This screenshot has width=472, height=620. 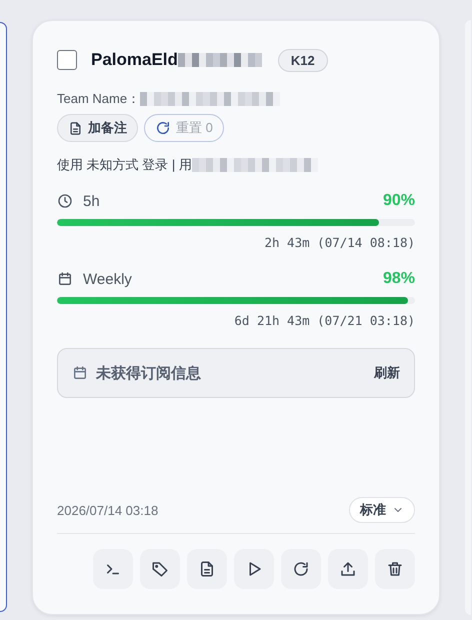 What do you see at coordinates (124, 165) in the screenshot?
I see `login-info: 使用 未知方式 登录 | 用` at bounding box center [124, 165].